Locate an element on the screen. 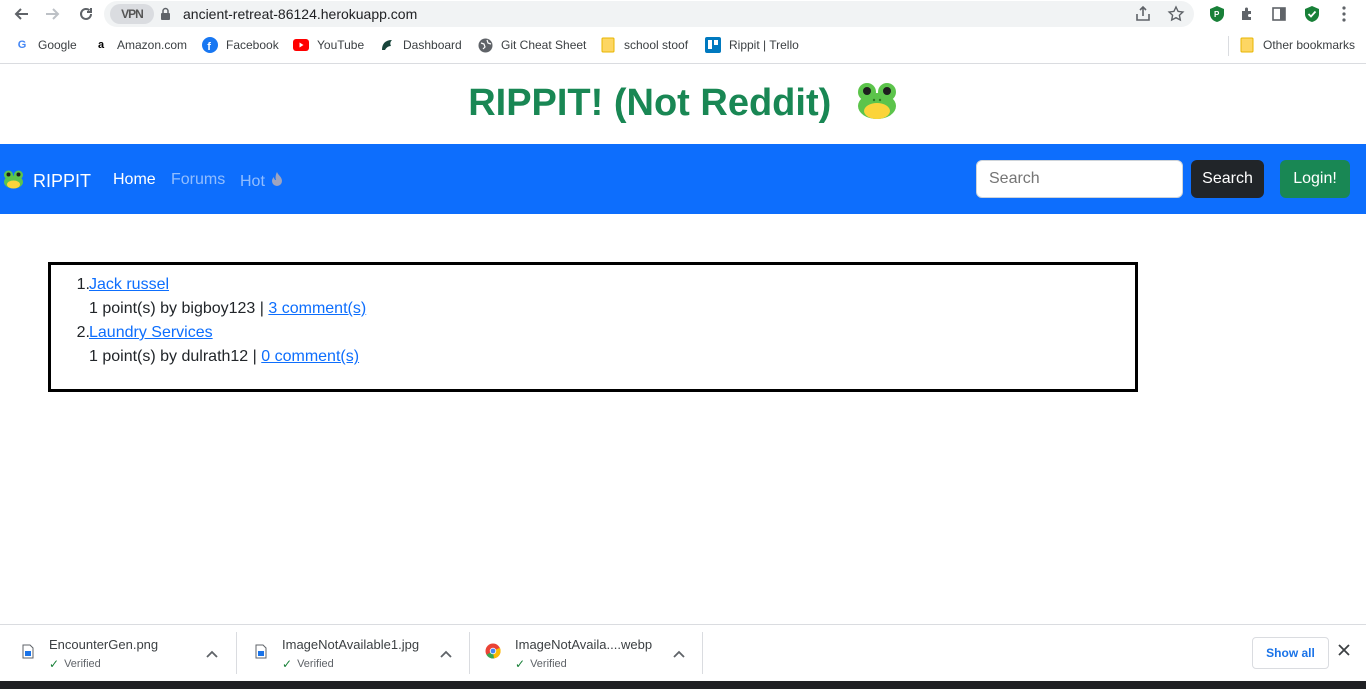  bookmark-dashboard: Dashboard is located at coordinates (420, 45).